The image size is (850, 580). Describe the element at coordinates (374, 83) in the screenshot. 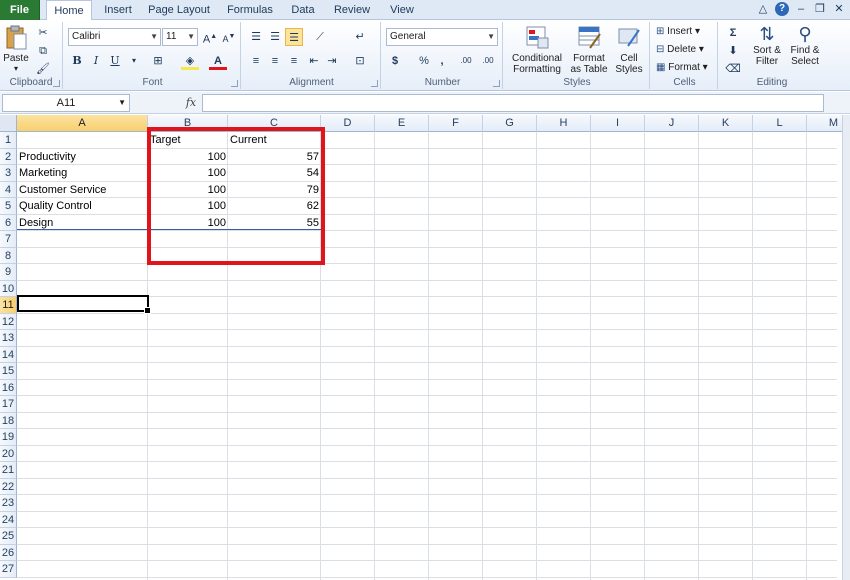

I see `alignment-launcher-icon` at that location.